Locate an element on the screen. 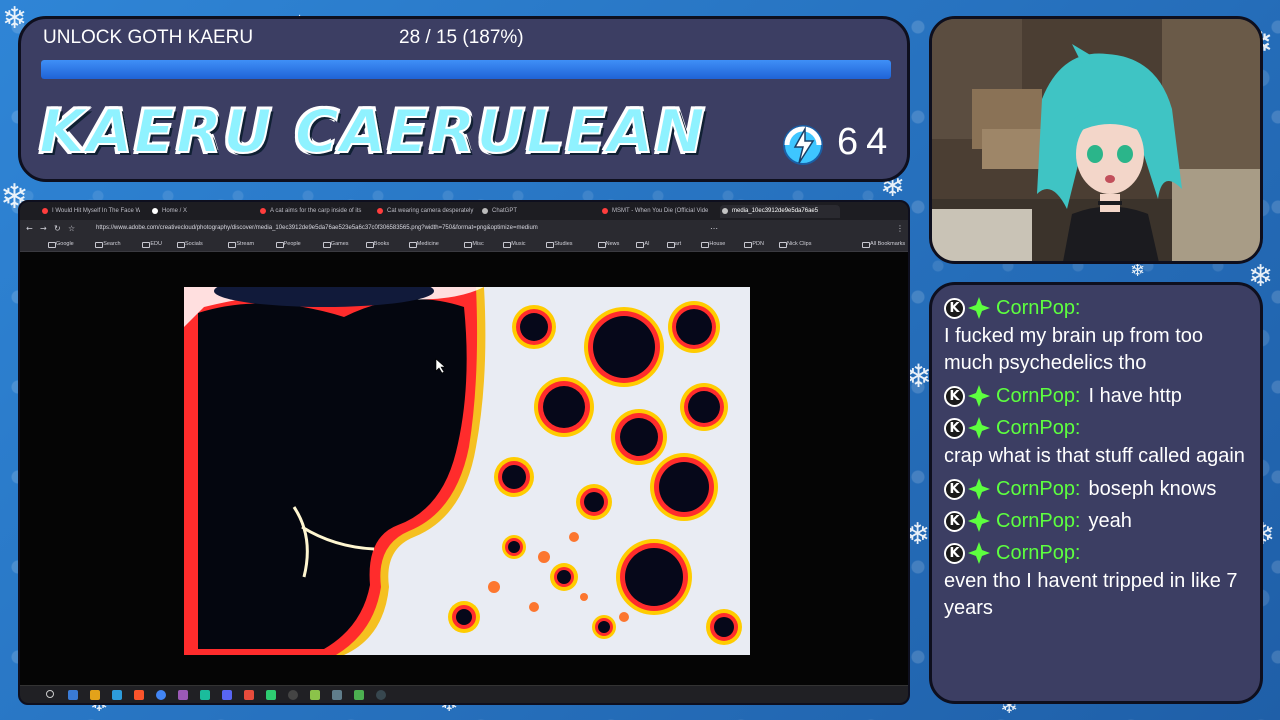  snowflake-icon: ❄ is located at coordinates (1138, 270).